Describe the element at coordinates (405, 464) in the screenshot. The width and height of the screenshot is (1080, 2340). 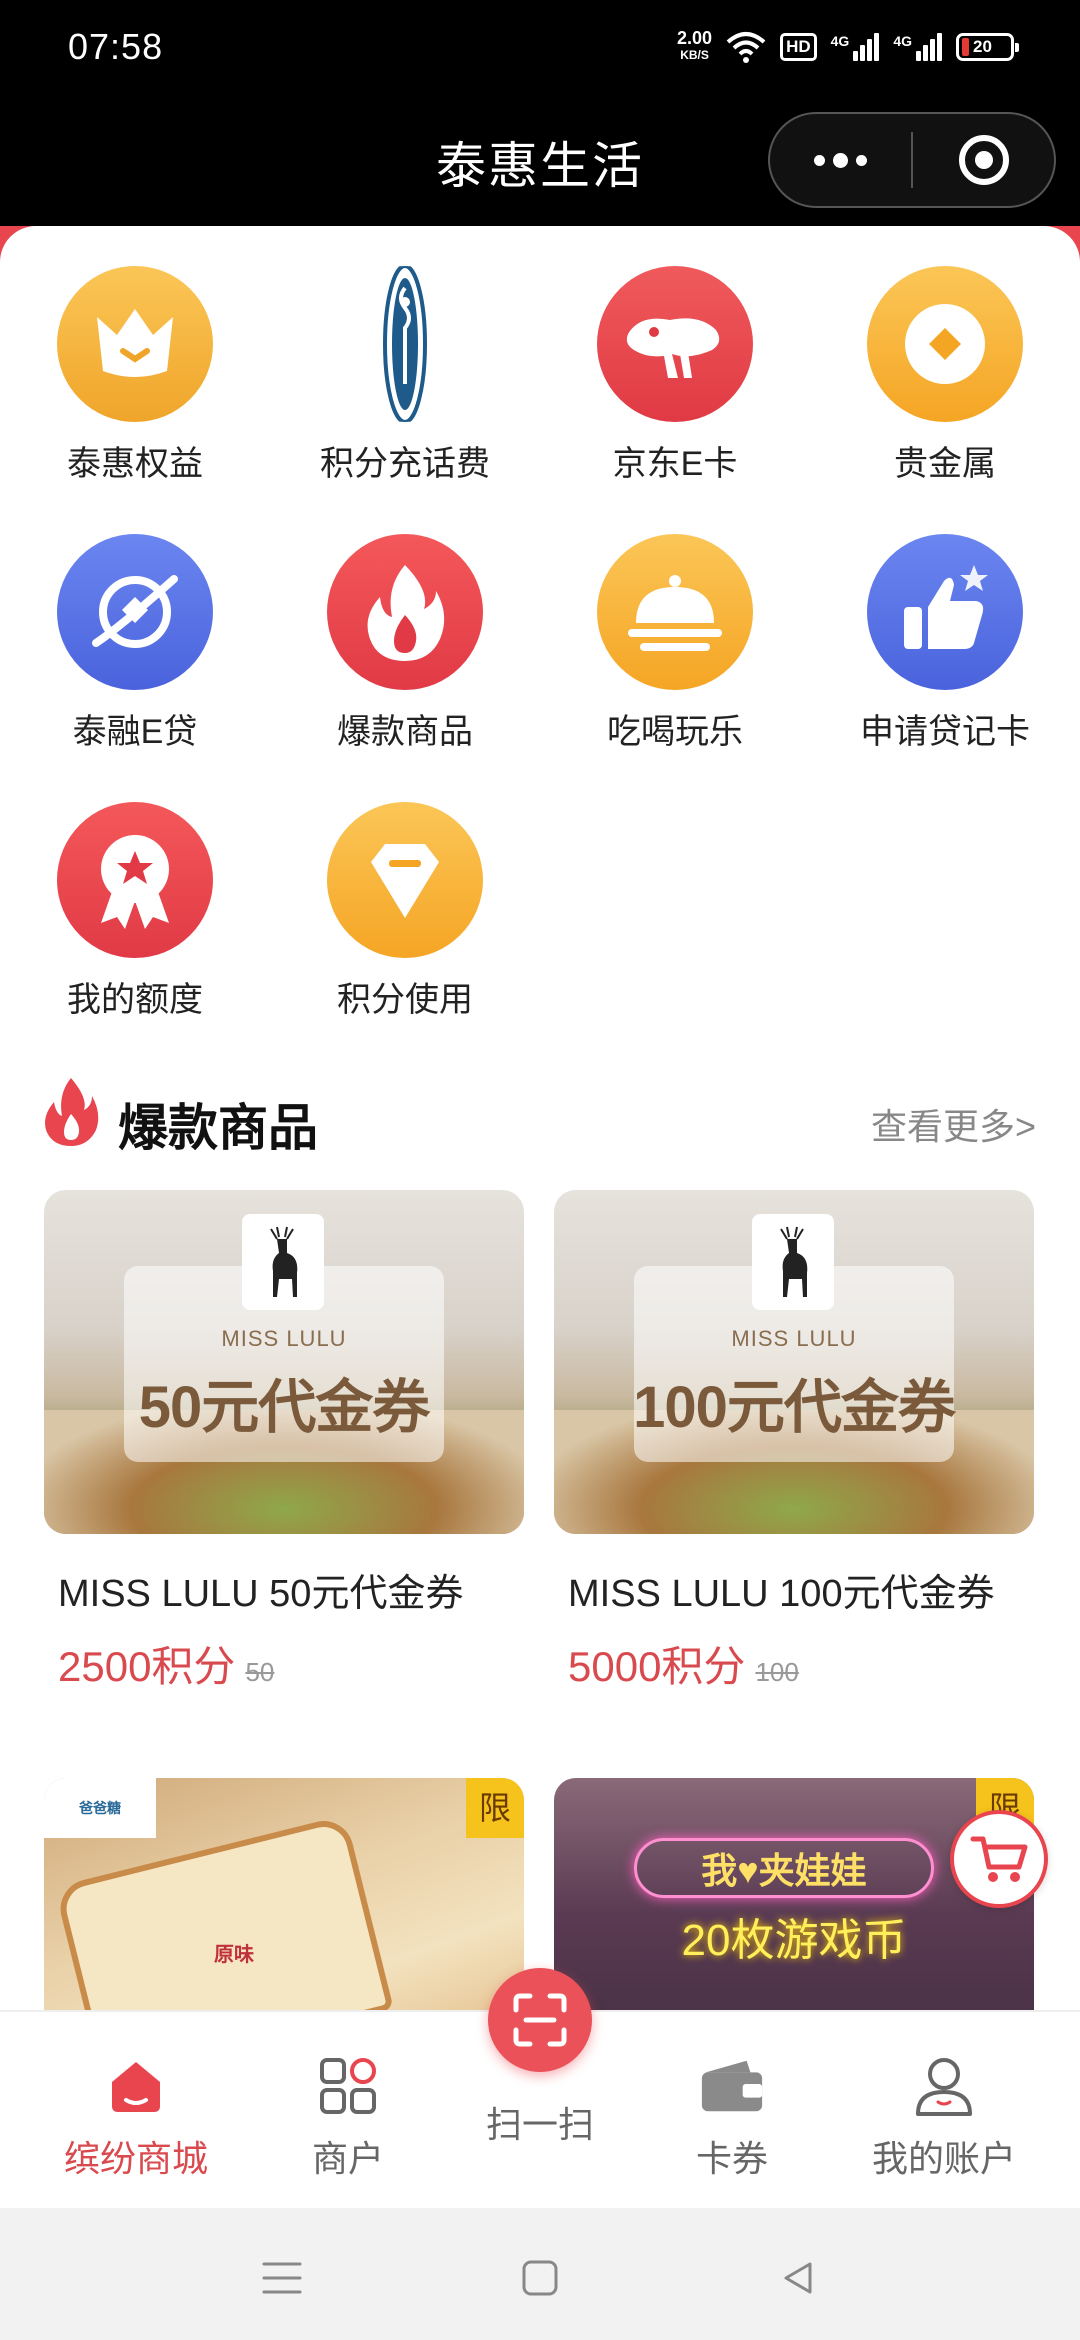
I see `grid-label: 积分充话费` at that location.